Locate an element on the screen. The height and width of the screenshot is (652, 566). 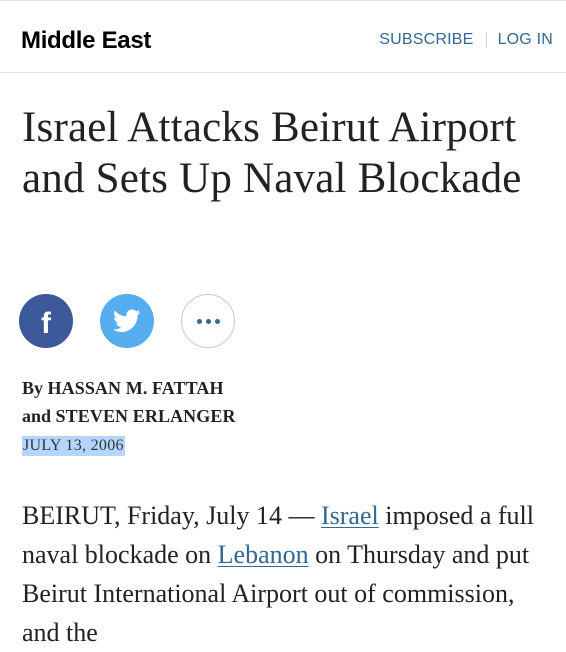
section-title: Middle East is located at coordinates (86, 41).